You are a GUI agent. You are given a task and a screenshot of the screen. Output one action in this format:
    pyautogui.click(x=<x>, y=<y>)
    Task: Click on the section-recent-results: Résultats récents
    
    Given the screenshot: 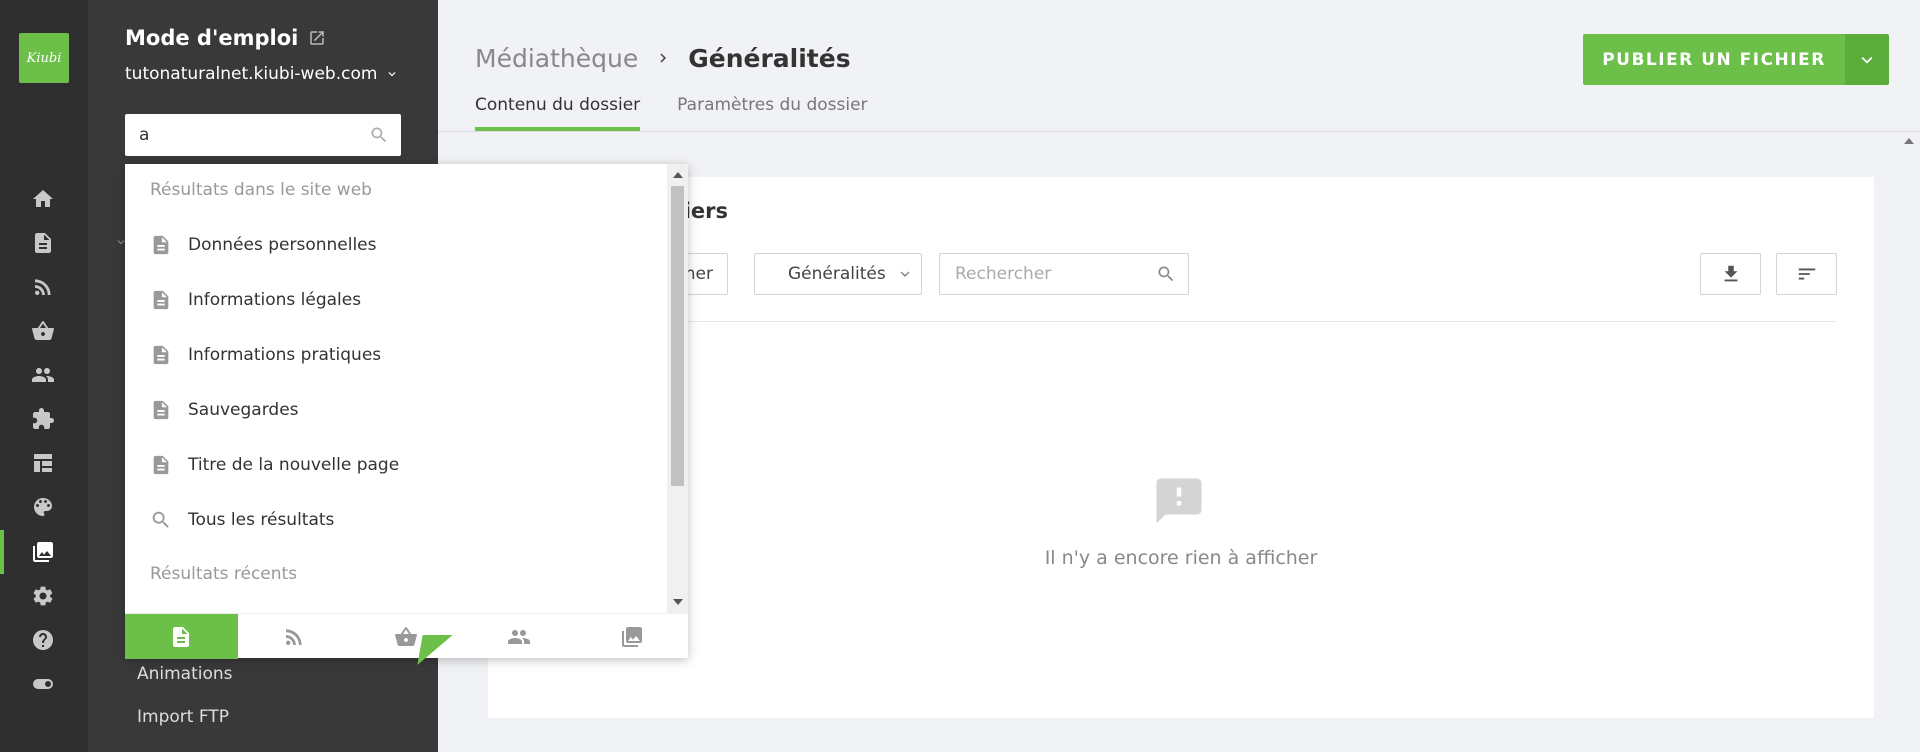 What is the action you would take?
    pyautogui.click(x=224, y=574)
    